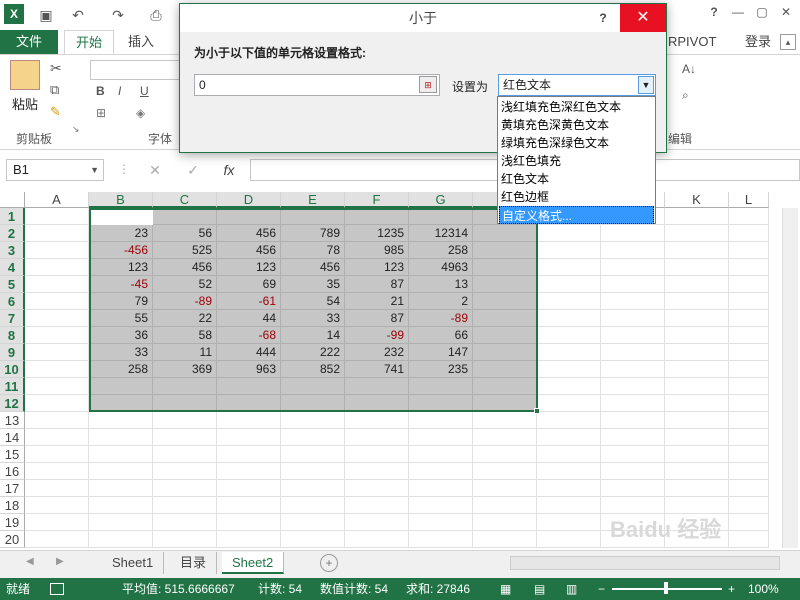 Image resolution: width=800 pixels, height=600 pixels. I want to click on cell: 525, so click(185, 250).